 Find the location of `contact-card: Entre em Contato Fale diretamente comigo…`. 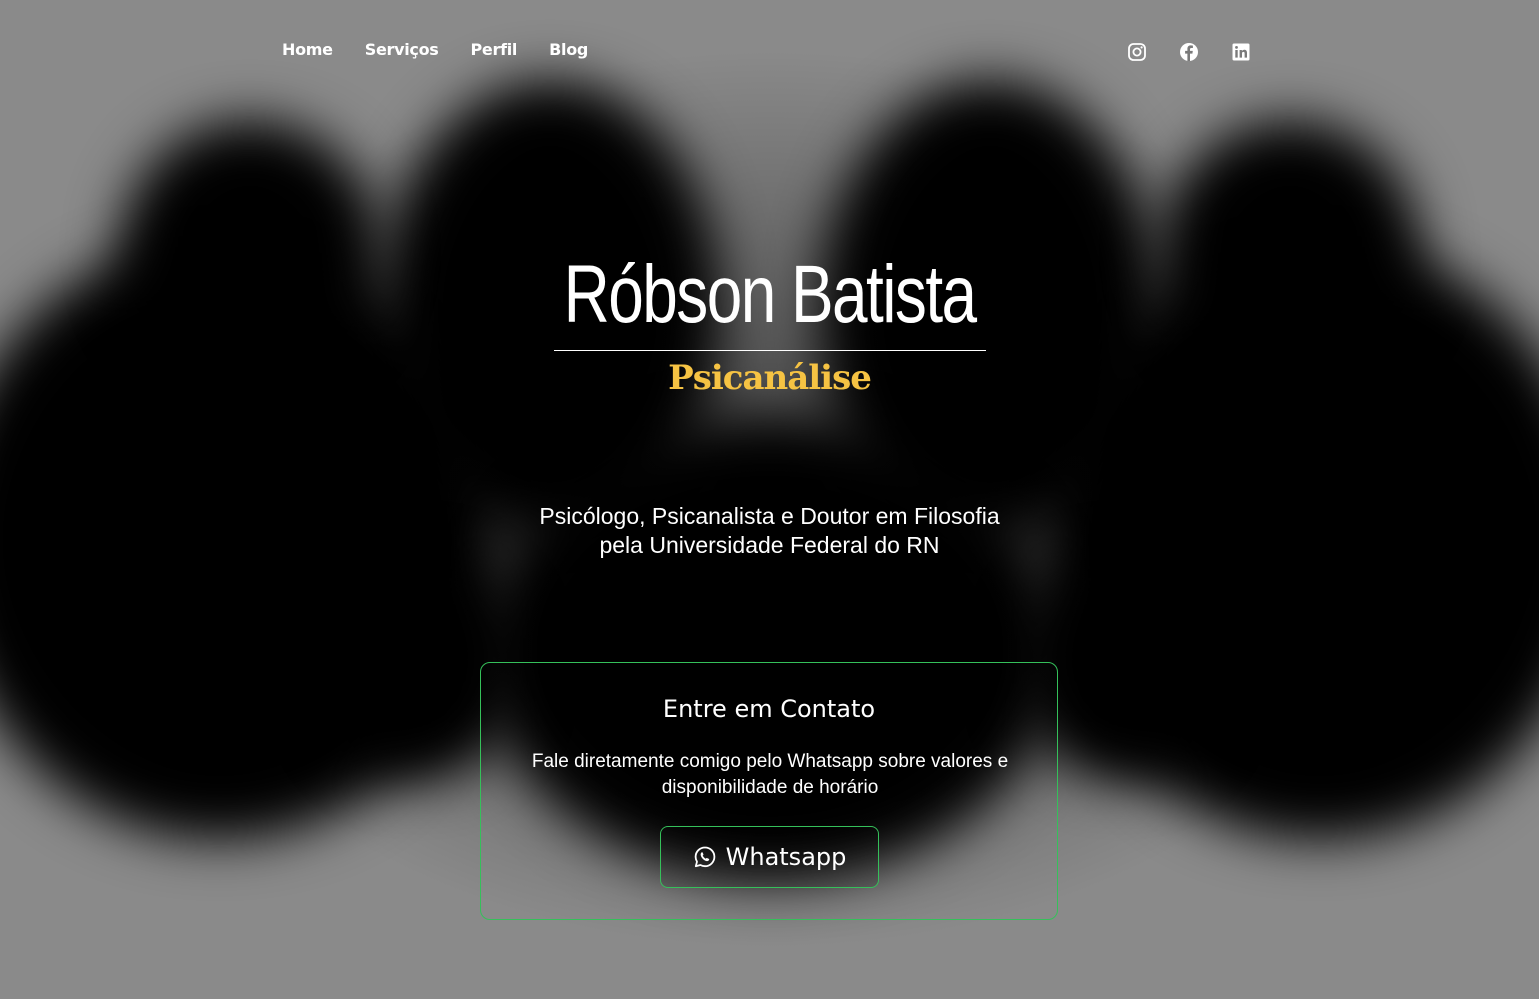

contact-card: Entre em Contato Fale diretamente comigo… is located at coordinates (769, 791).